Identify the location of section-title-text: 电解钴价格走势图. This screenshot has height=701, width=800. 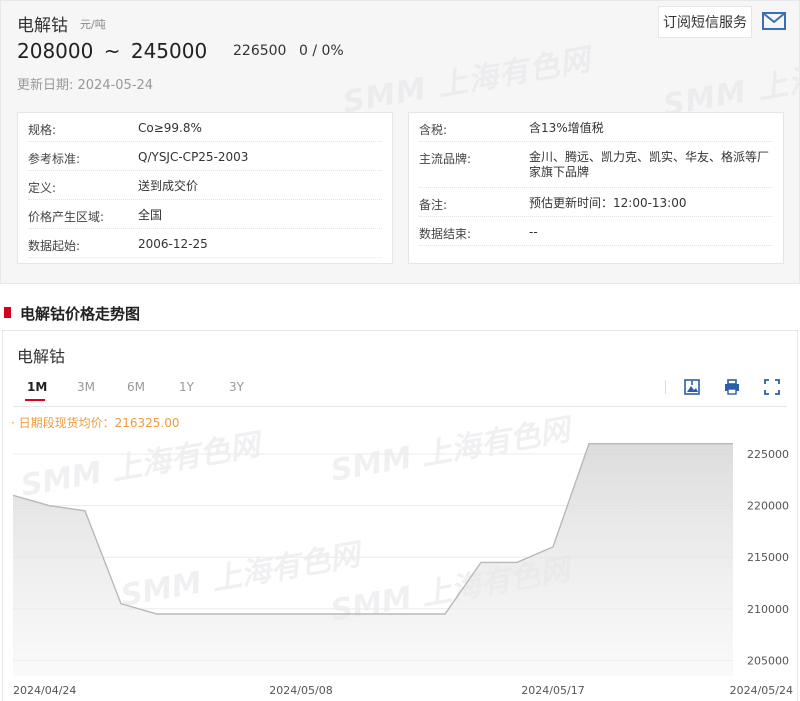
(80, 314).